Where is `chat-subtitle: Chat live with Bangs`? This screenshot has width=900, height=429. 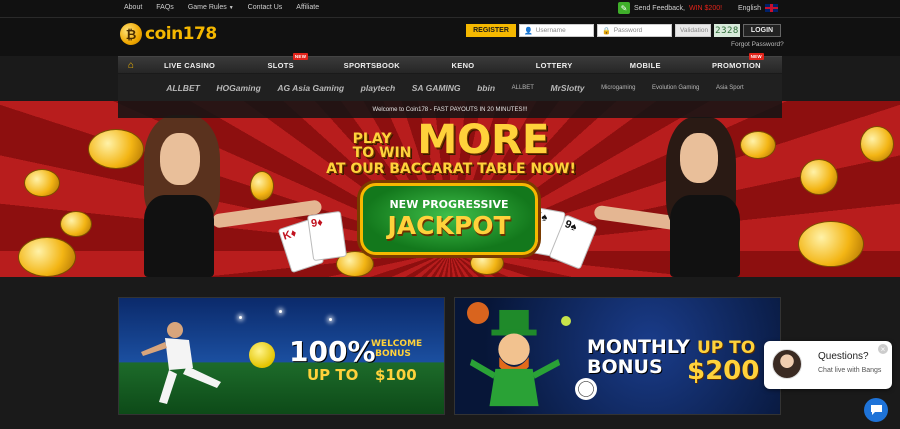 chat-subtitle: Chat live with Bangs is located at coordinates (850, 370).